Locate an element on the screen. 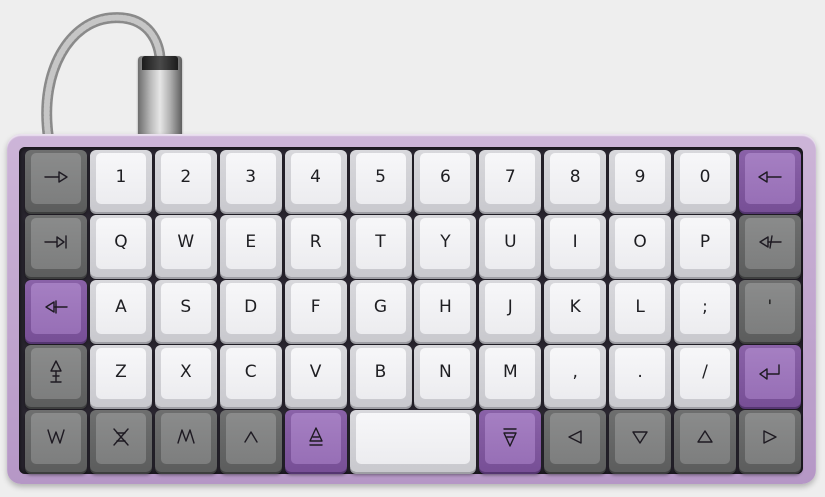 This screenshot has width=825, height=497. key-9: 9 is located at coordinates (640, 181).